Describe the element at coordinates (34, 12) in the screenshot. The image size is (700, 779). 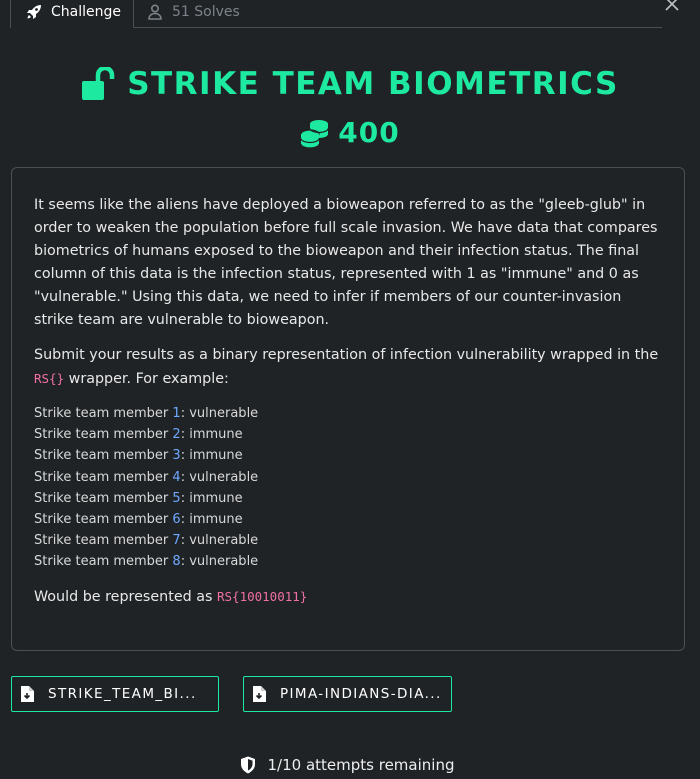
I see `rocket-icon` at that location.